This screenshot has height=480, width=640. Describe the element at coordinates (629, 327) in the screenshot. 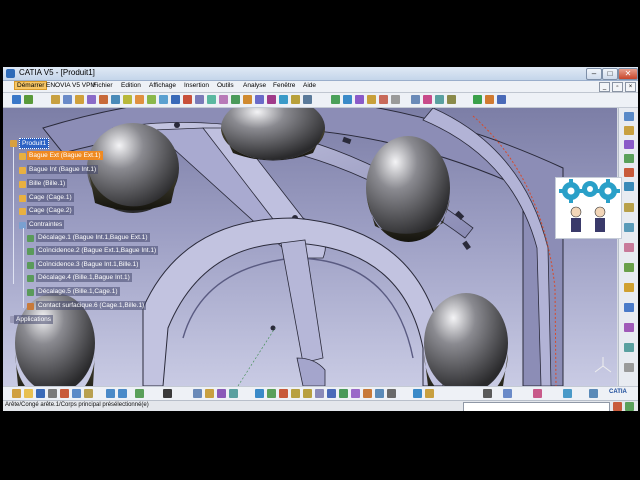

I see `space-analysis-icon` at that location.